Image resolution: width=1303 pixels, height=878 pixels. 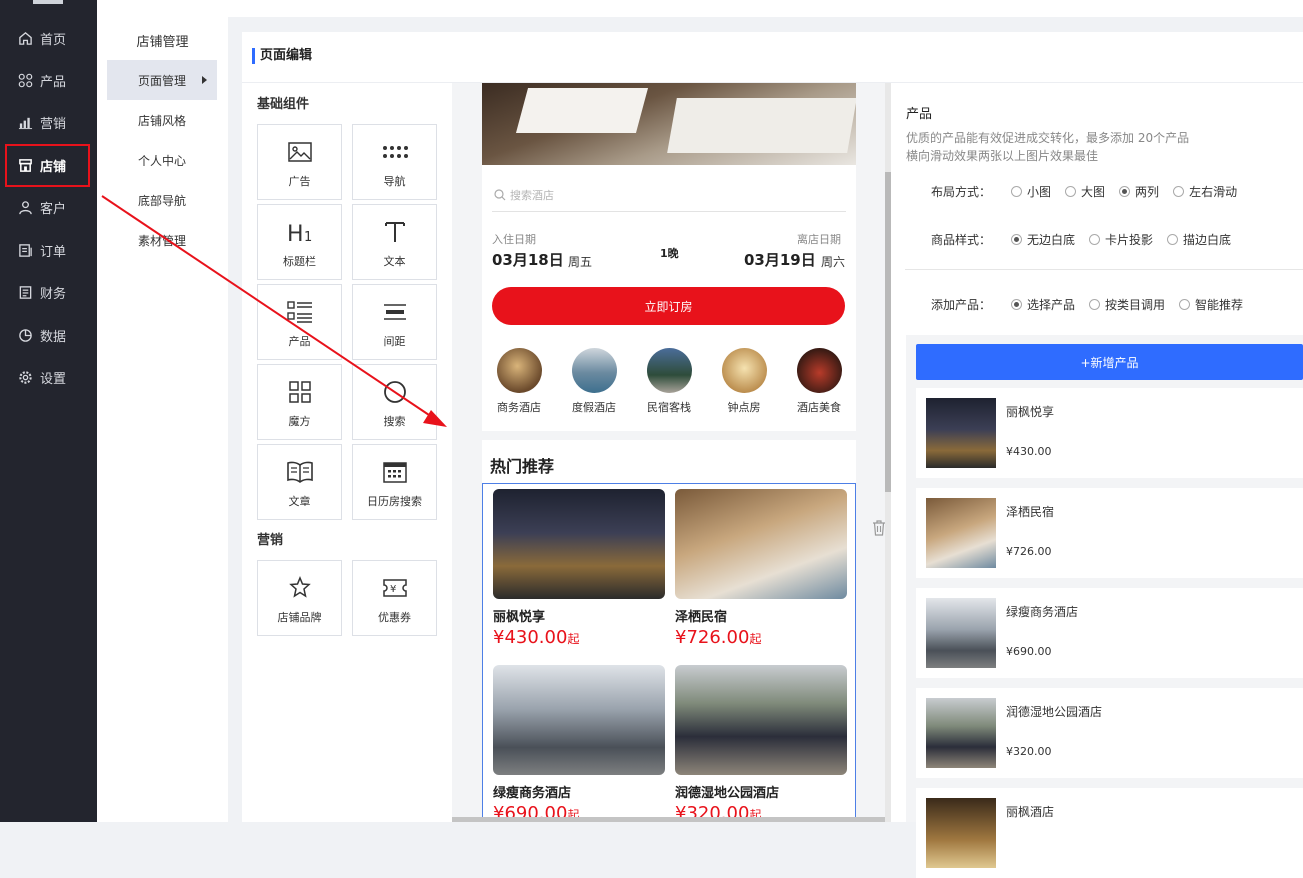 I want to click on properties-title: 产品, so click(x=919, y=114).